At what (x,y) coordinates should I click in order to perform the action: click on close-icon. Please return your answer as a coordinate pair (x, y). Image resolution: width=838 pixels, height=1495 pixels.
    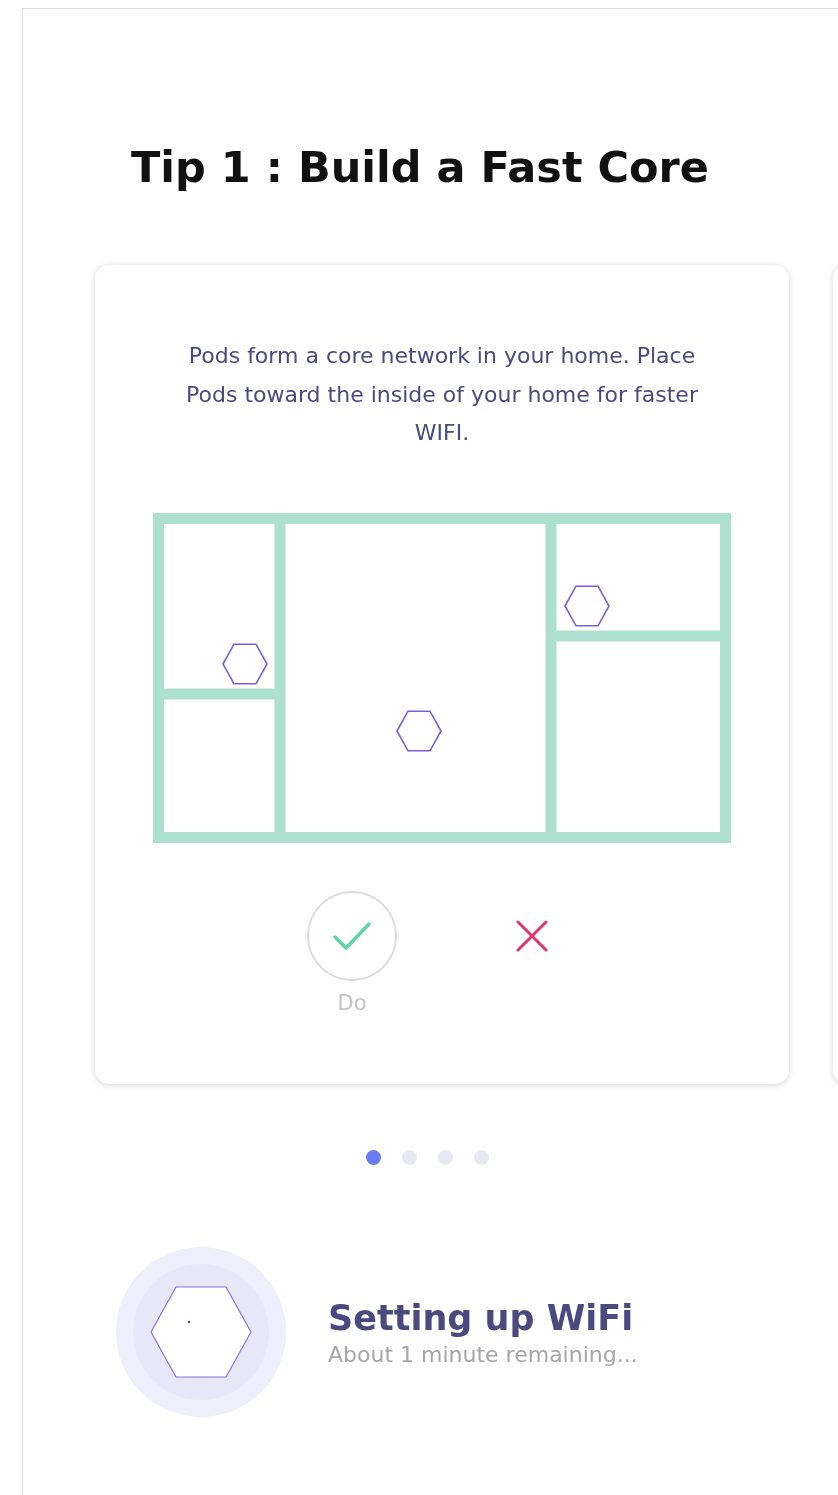
    Looking at the image, I should click on (532, 935).